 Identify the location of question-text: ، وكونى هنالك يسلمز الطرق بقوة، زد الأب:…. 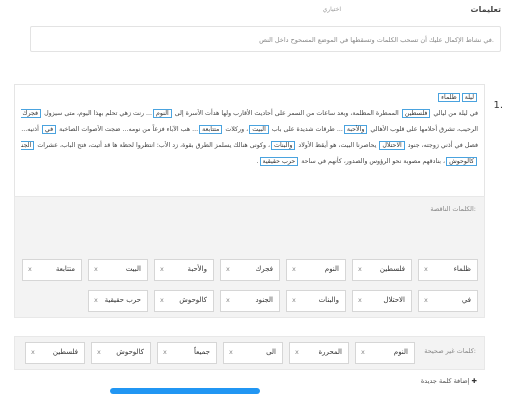
(153, 145).